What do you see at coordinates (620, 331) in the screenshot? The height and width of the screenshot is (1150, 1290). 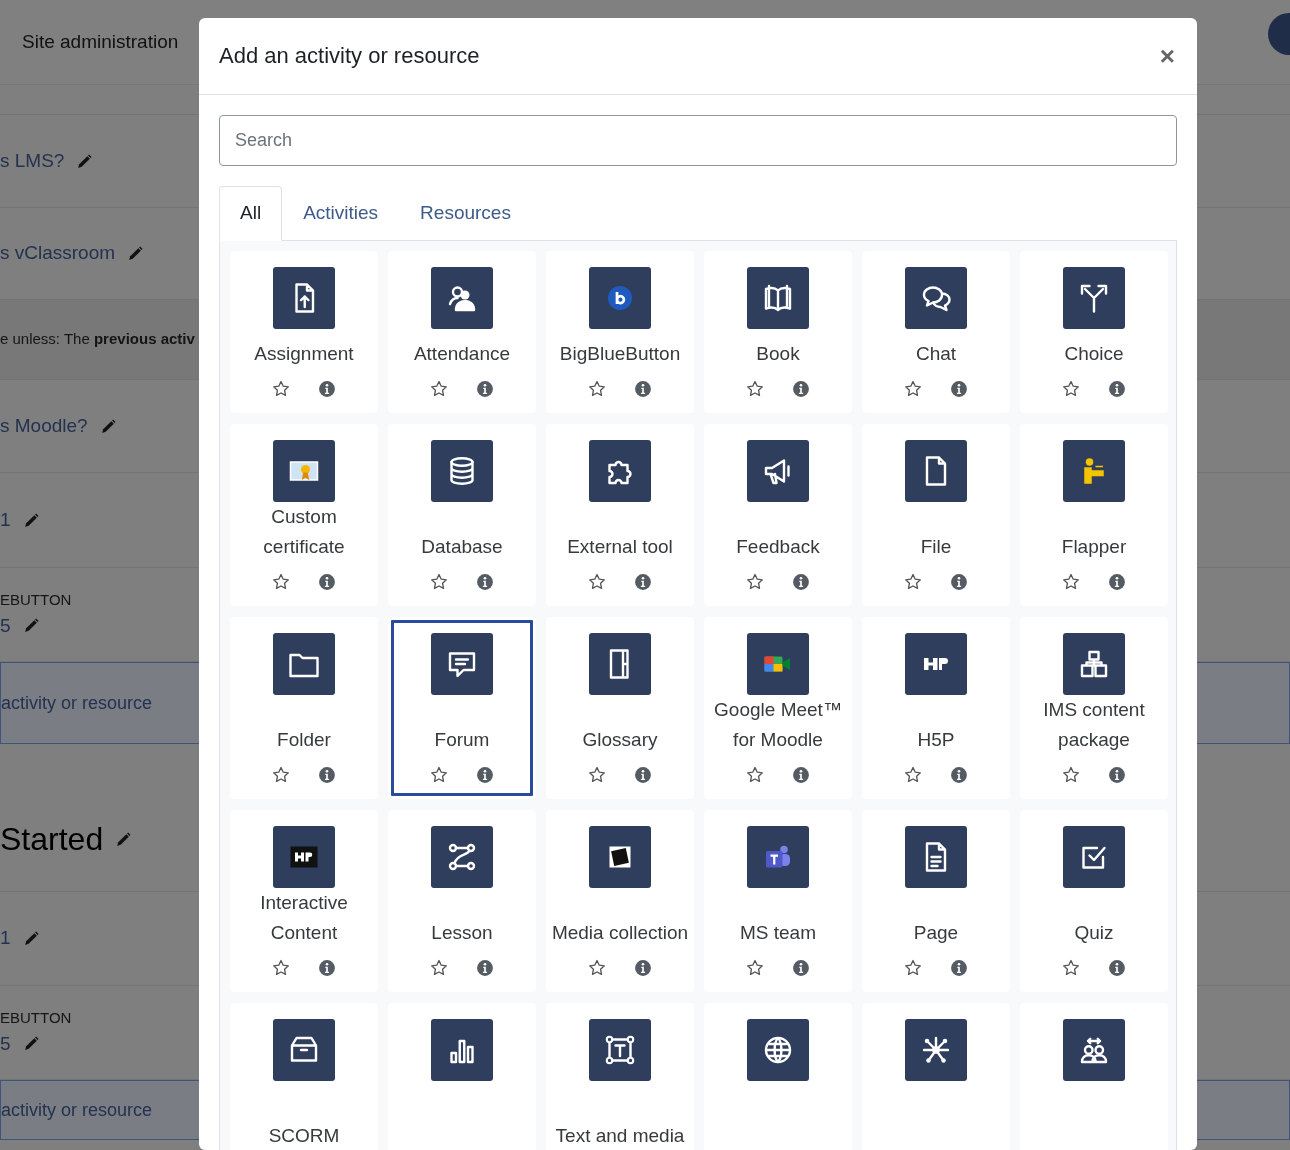 I see `activity-card: BigBlueButton` at bounding box center [620, 331].